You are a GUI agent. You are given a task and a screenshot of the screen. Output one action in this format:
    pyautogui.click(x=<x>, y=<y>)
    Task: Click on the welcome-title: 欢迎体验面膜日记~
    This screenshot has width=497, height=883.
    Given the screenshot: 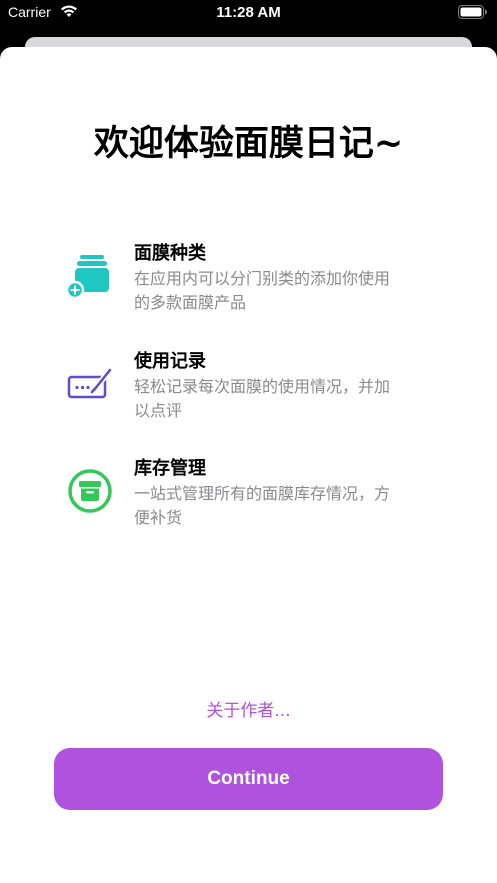 What is the action you would take?
    pyautogui.click(x=248, y=144)
    